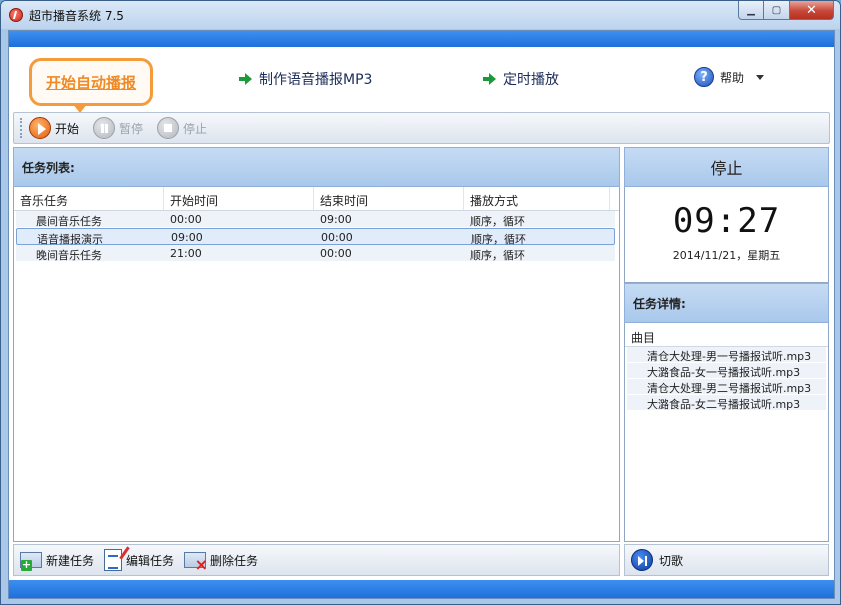 The width and height of the screenshot is (841, 605). Describe the element at coordinates (421, 589) in the screenshot. I see `bottom-stripe` at that location.